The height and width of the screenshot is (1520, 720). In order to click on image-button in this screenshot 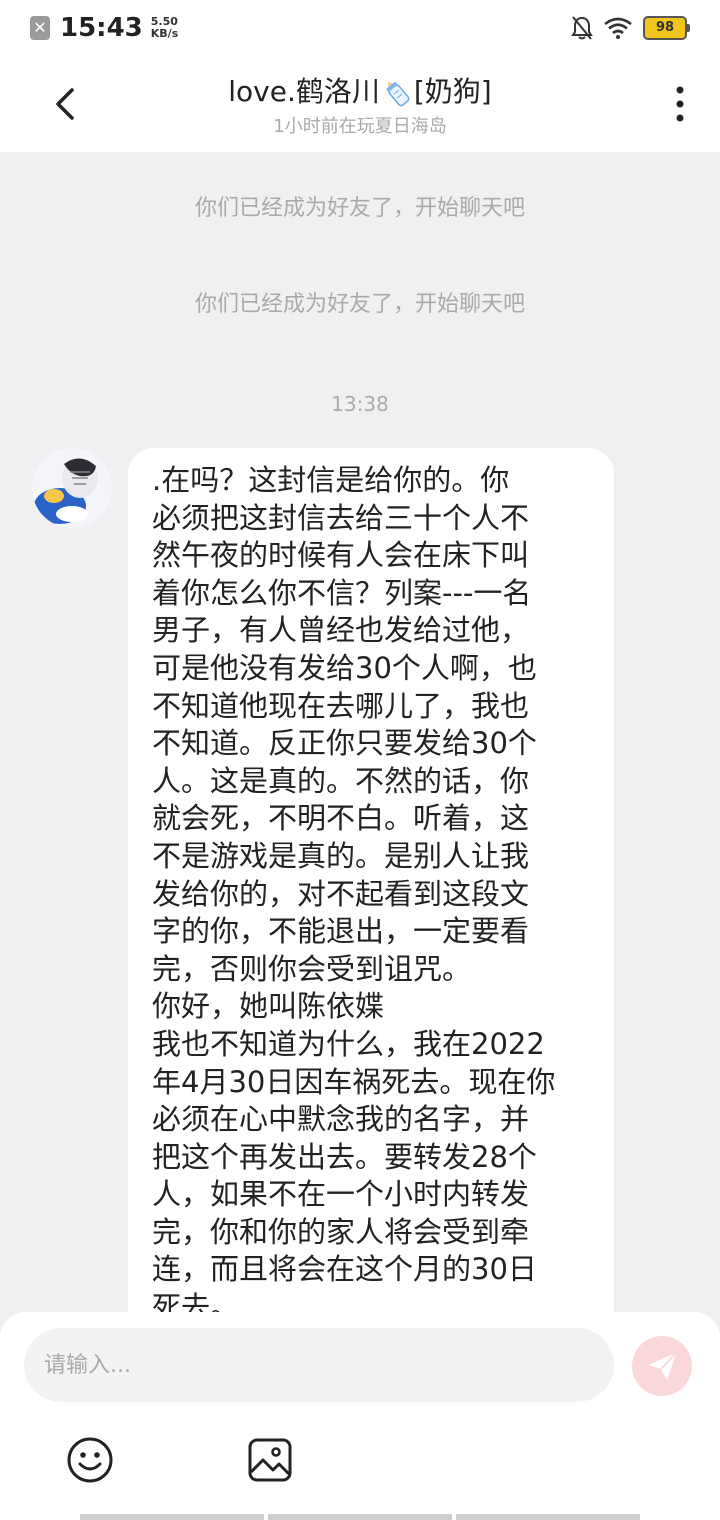, I will do `click(270, 1460)`.